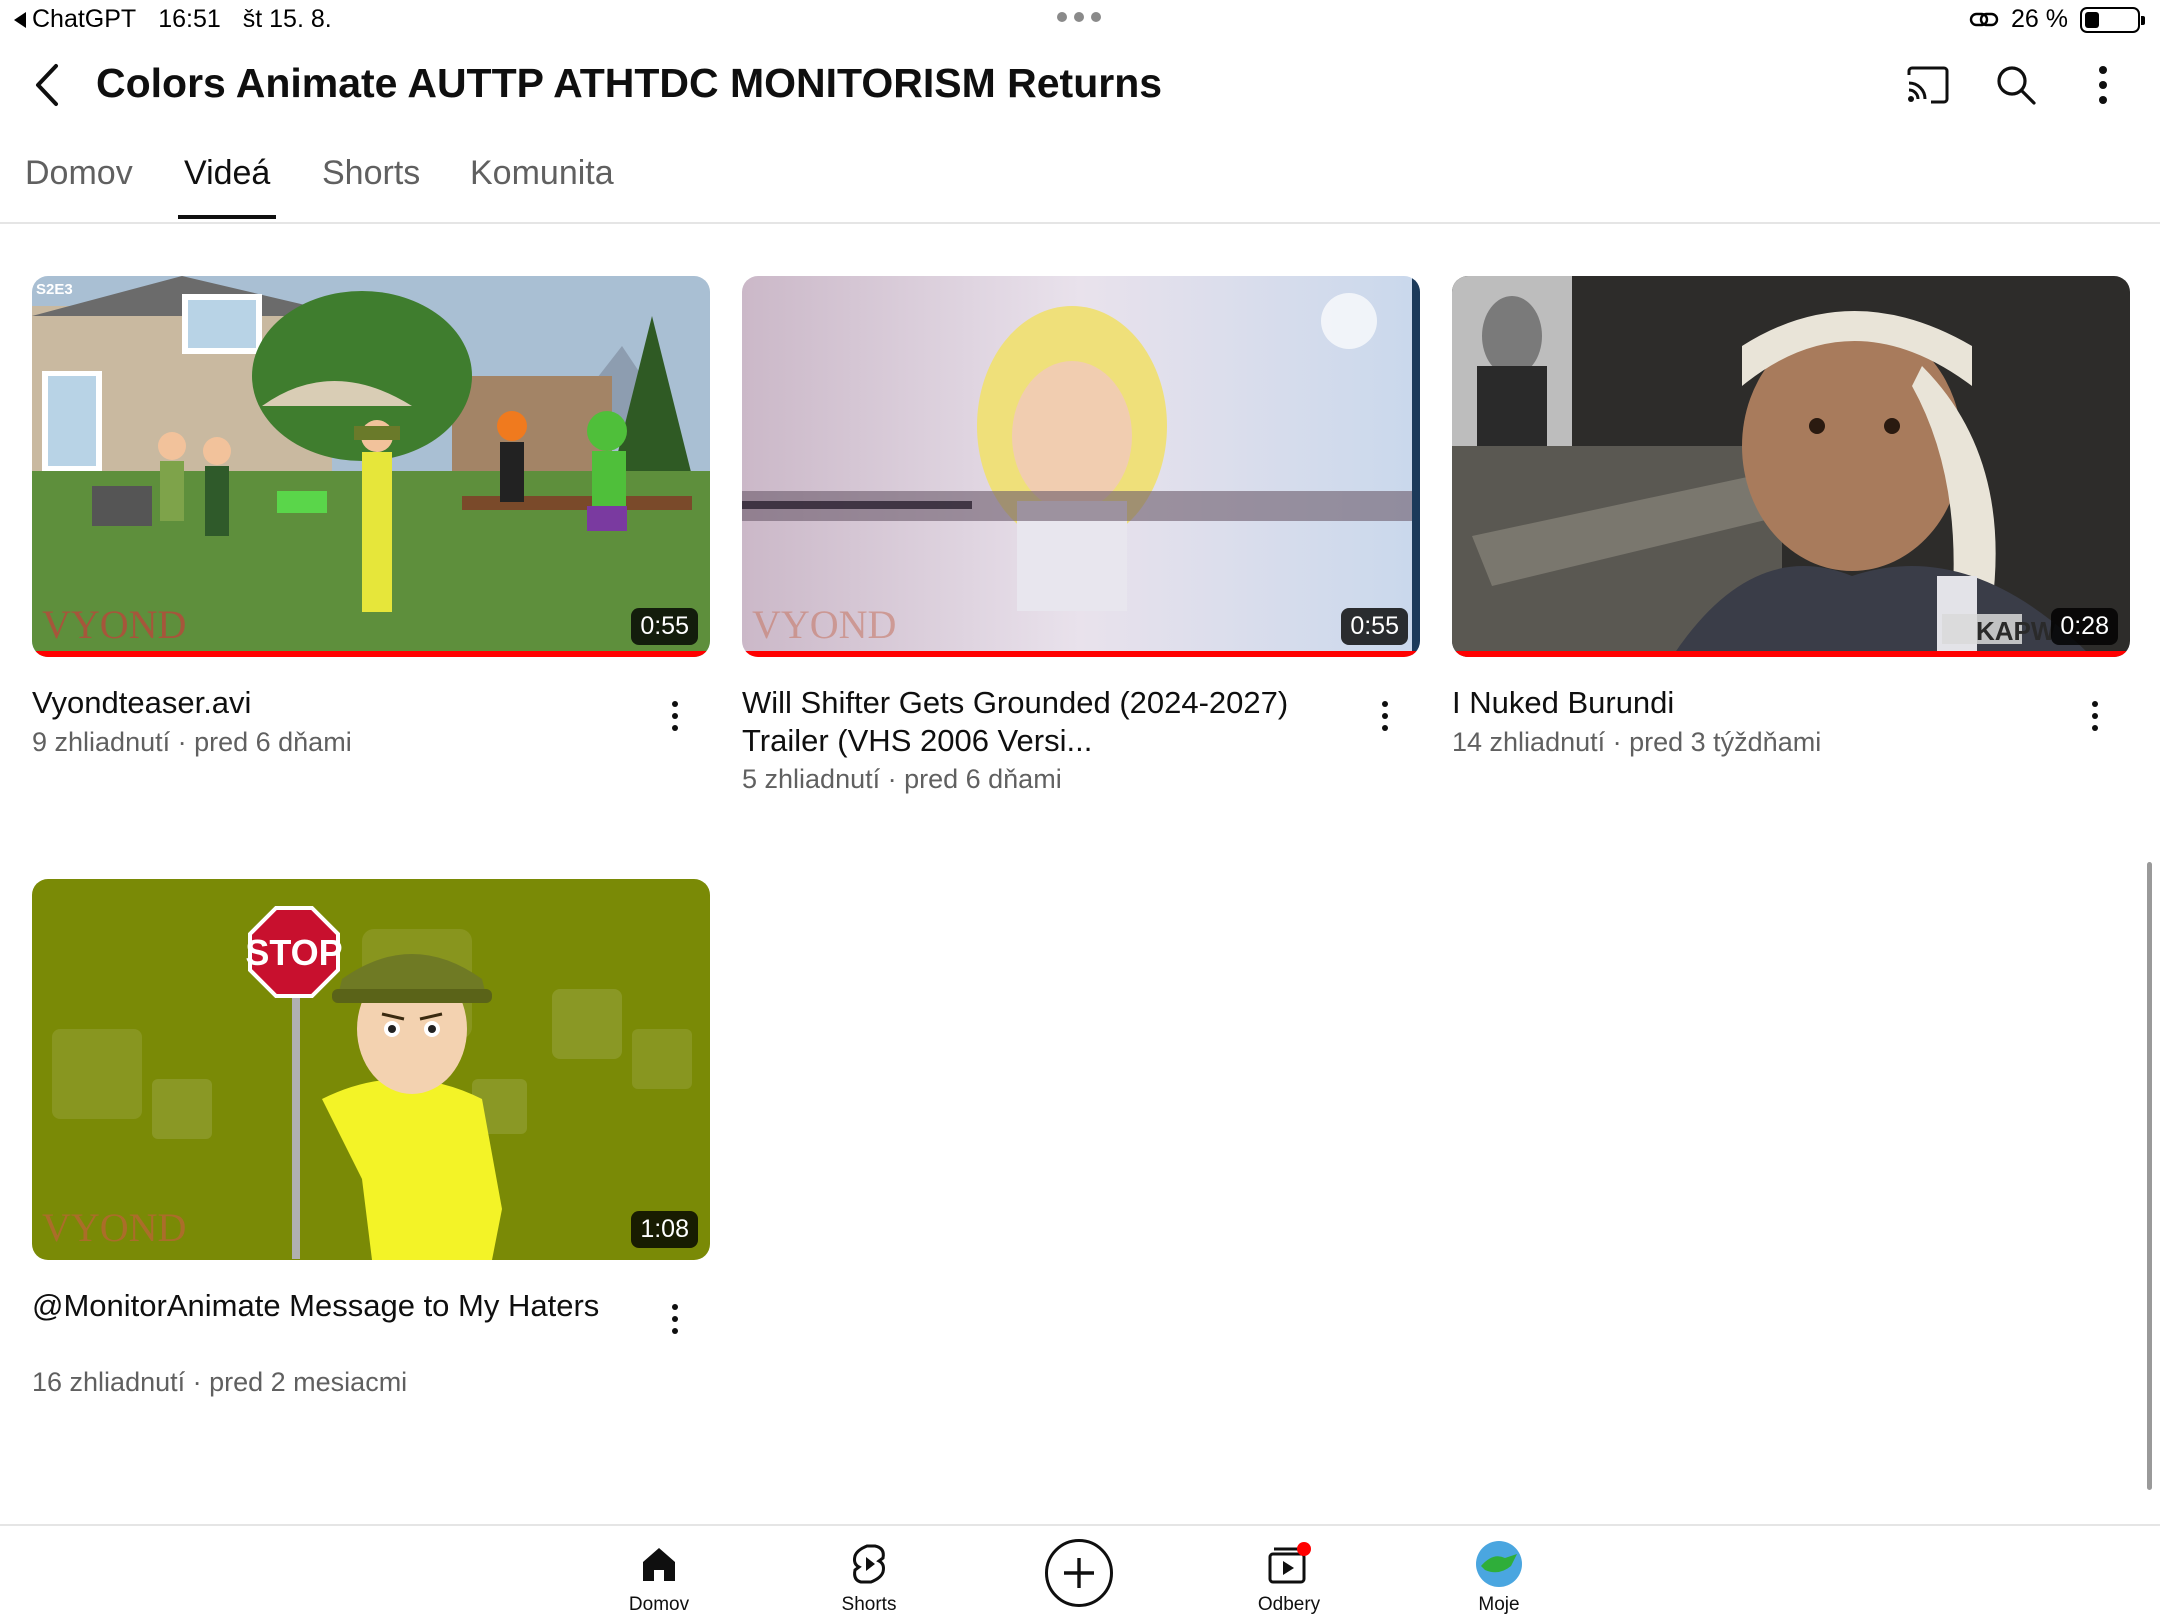 Image resolution: width=2160 pixels, height=1620 pixels. Describe the element at coordinates (2149, 1176) in the screenshot. I see `scrollbar` at that location.